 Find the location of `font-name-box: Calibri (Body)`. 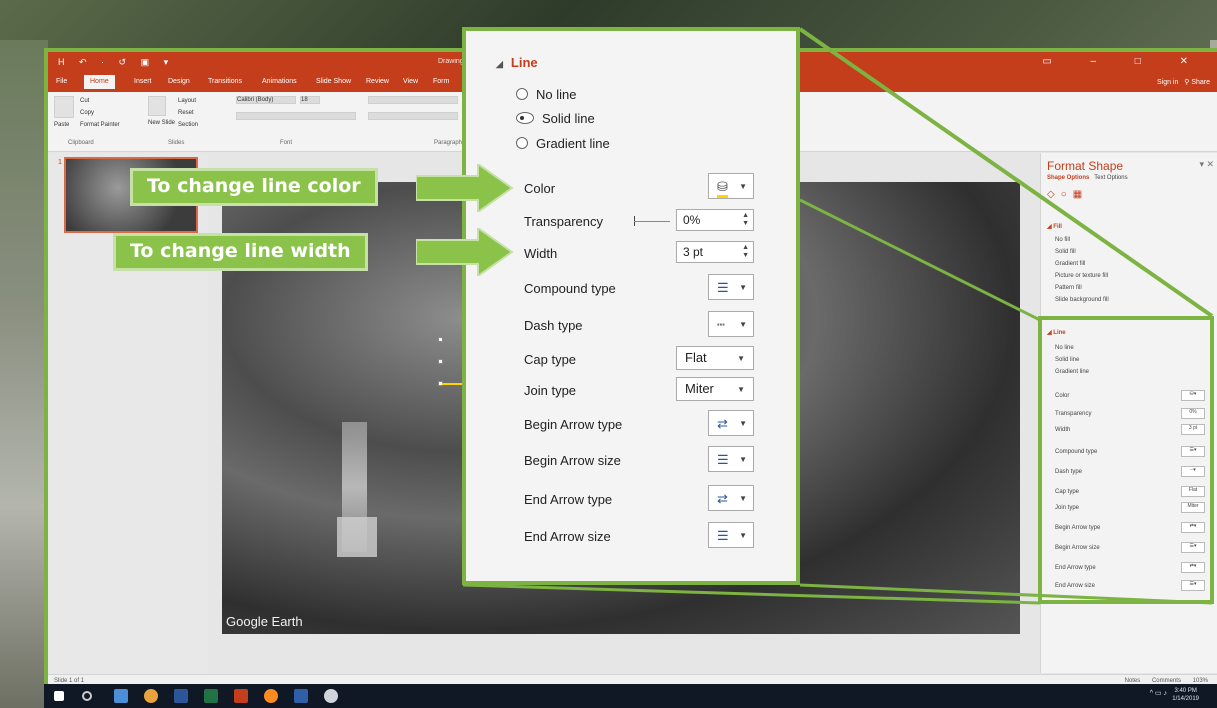

font-name-box: Calibri (Body) is located at coordinates (266, 100).